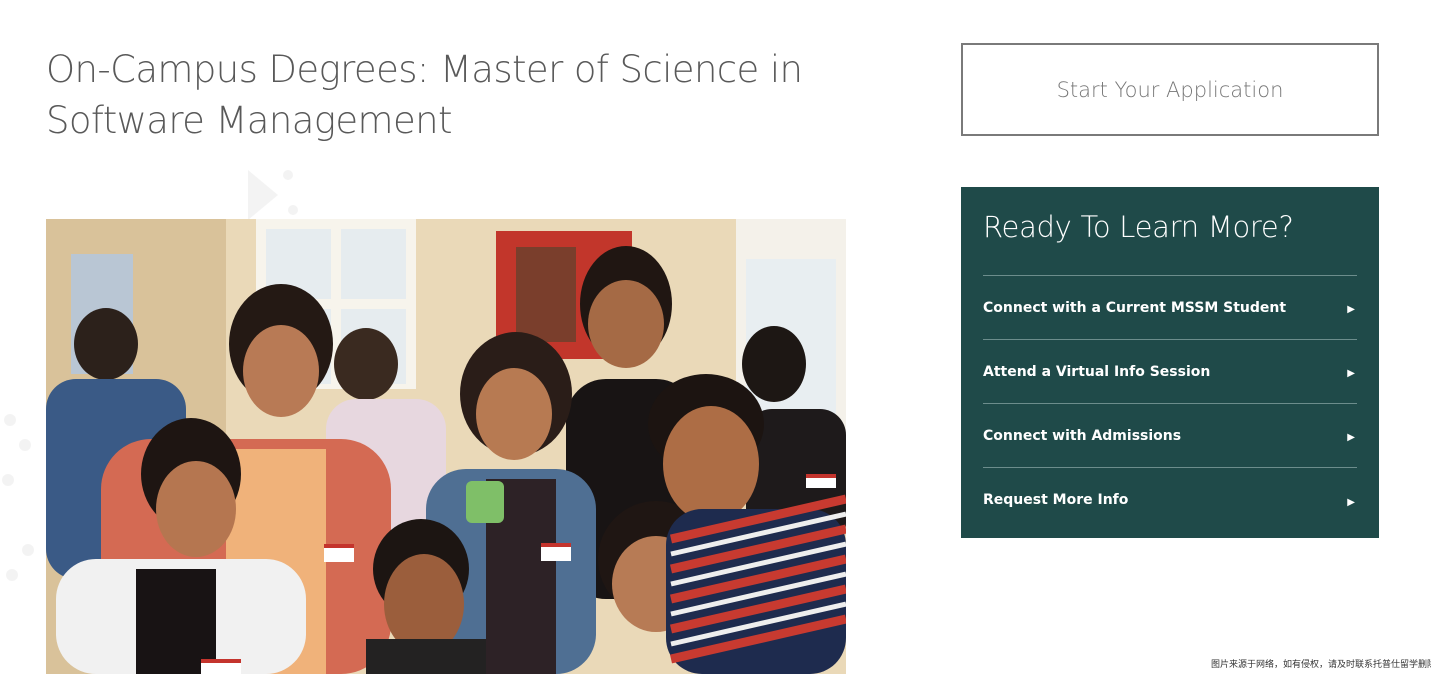 This screenshot has height=674, width=1431. I want to click on learn-more-item-label: Request More Info, so click(1056, 500).